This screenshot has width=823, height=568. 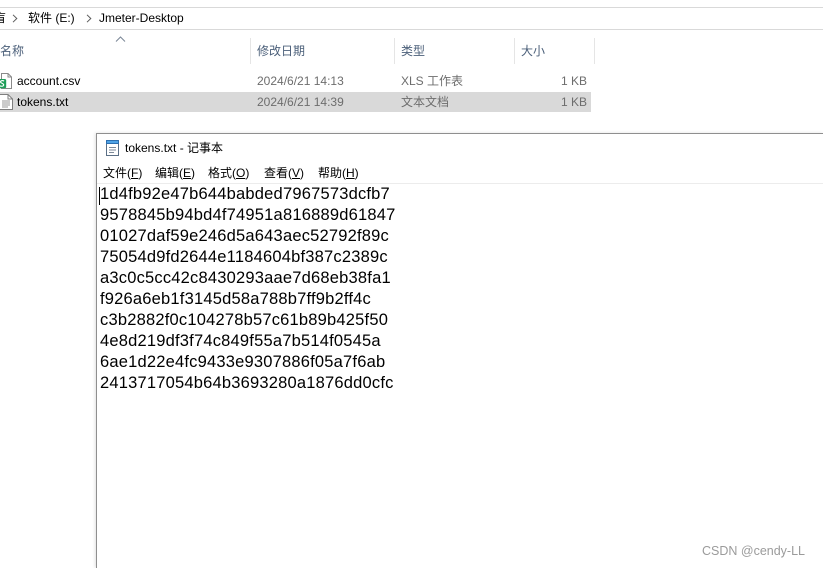 What do you see at coordinates (284, 173) in the screenshot?
I see `menu-view: 查看(V)` at bounding box center [284, 173].